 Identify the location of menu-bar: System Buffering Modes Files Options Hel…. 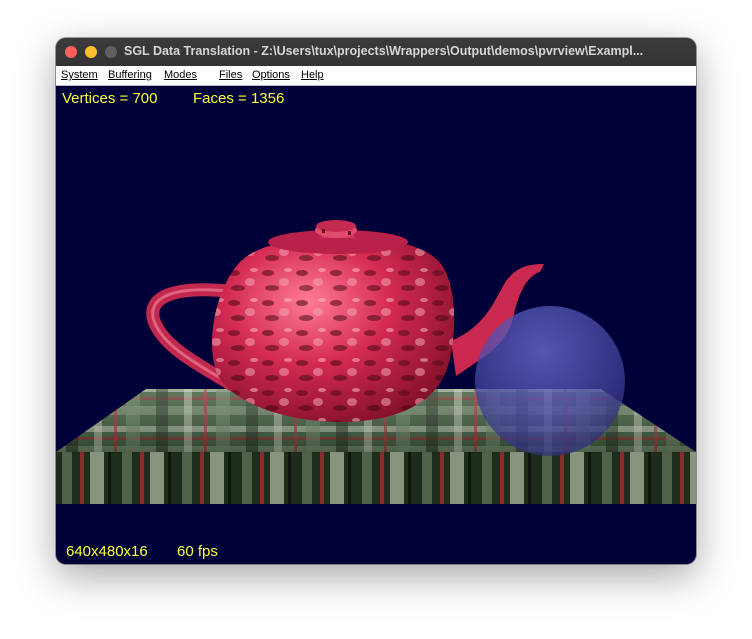
(376, 76).